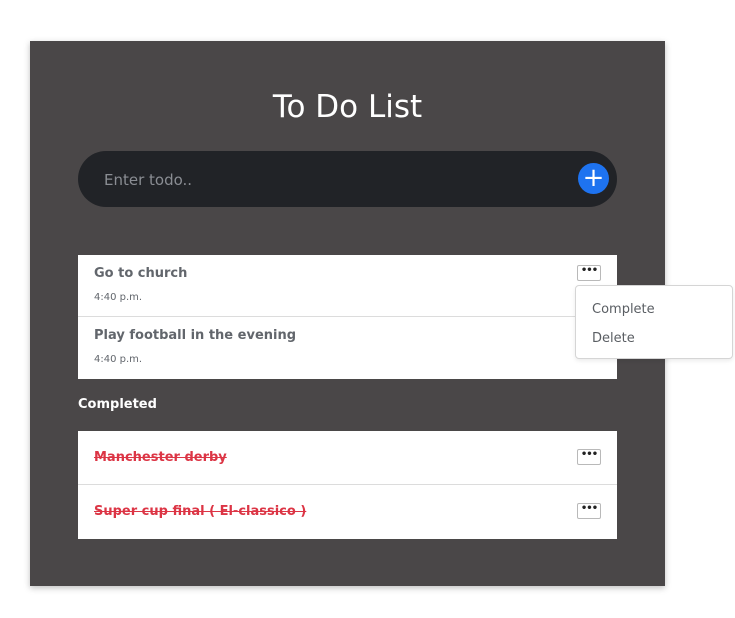 The image size is (735, 618). I want to click on todo-input-wrapper: +, so click(347, 180).